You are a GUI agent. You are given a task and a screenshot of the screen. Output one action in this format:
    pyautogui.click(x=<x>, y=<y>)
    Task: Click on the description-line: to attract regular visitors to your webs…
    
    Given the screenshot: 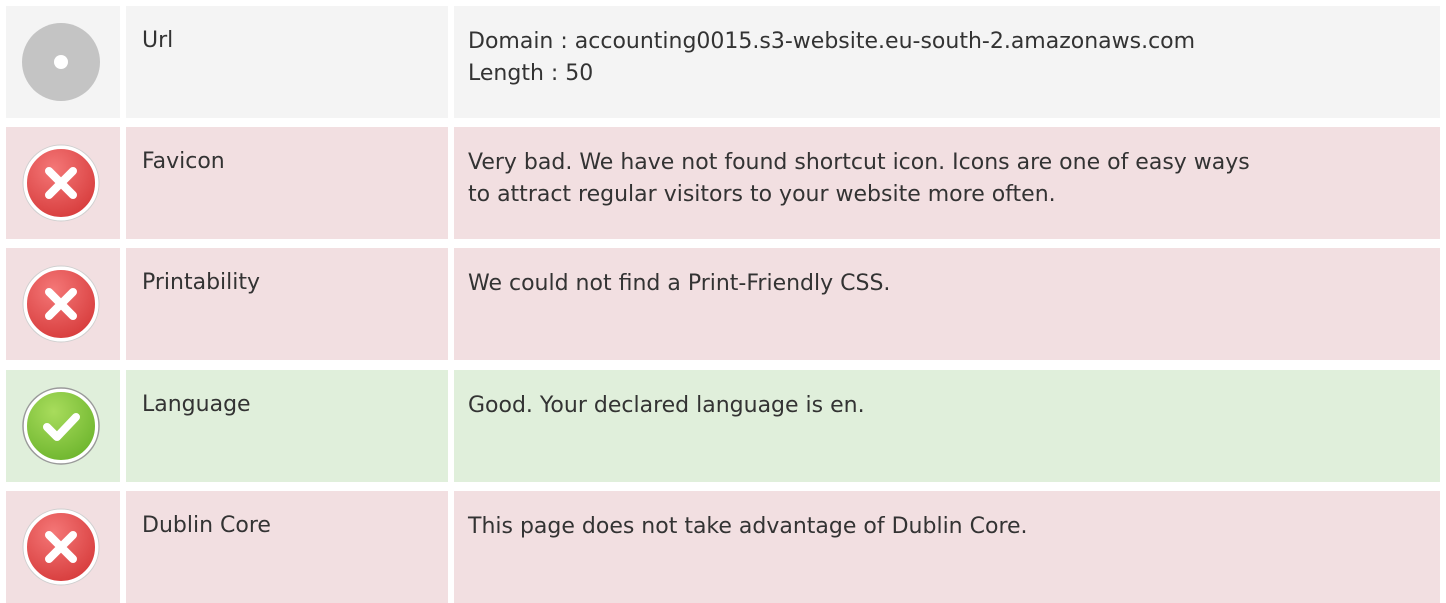 What is the action you would take?
    pyautogui.click(x=762, y=194)
    